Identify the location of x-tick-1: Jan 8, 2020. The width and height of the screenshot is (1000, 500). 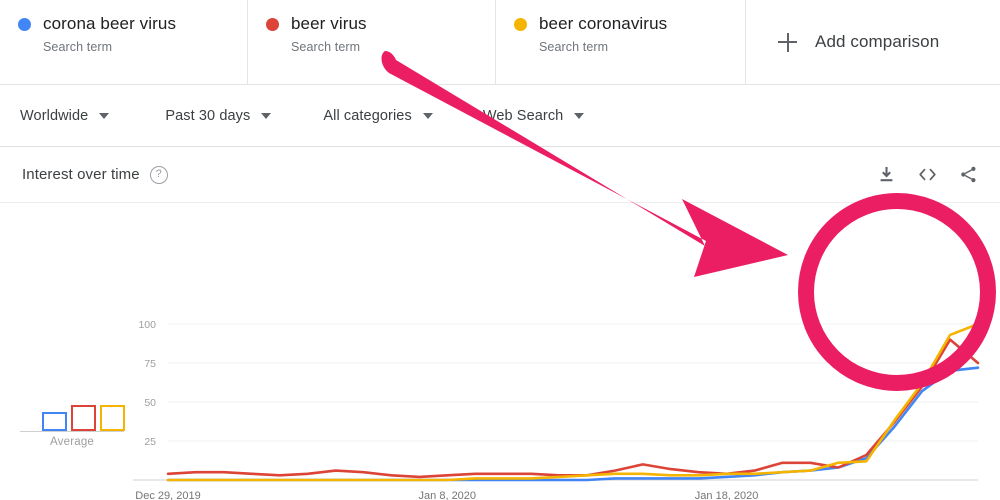
(448, 495).